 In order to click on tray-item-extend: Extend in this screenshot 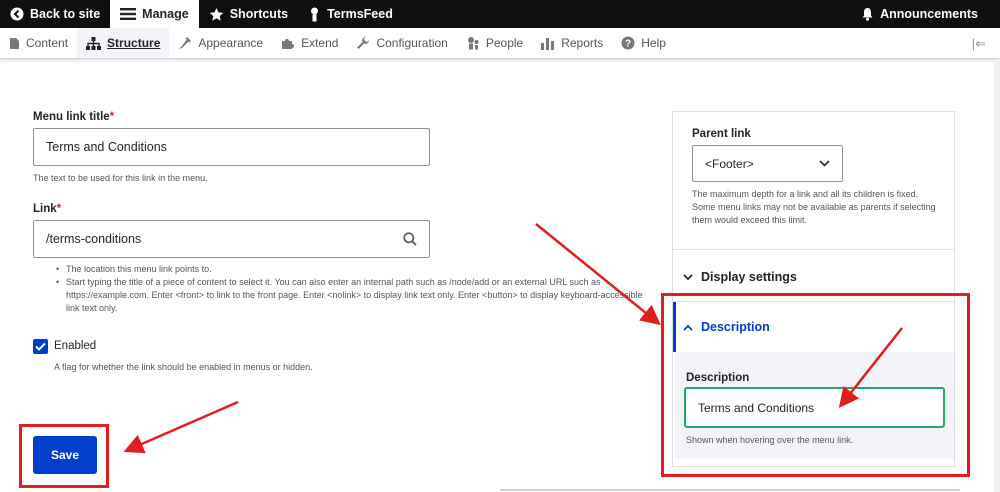, I will do `click(309, 43)`.